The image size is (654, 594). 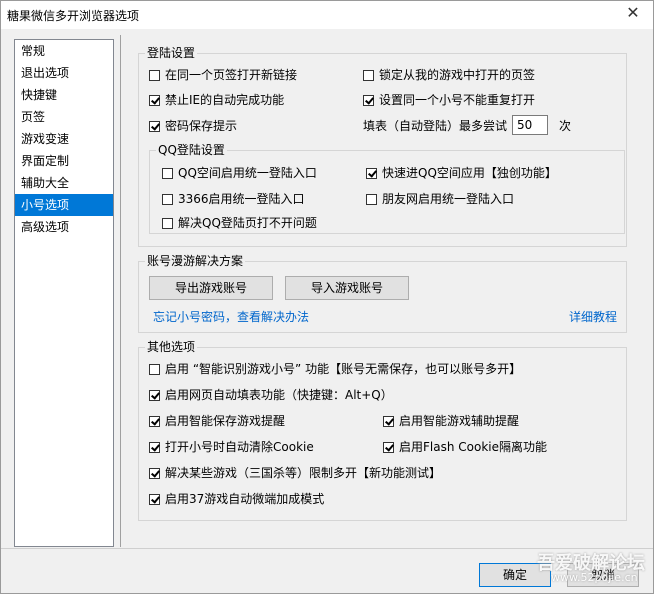 I want to click on qzone-unified-option: QQ空间启用统一登陆入口, so click(x=239, y=173).